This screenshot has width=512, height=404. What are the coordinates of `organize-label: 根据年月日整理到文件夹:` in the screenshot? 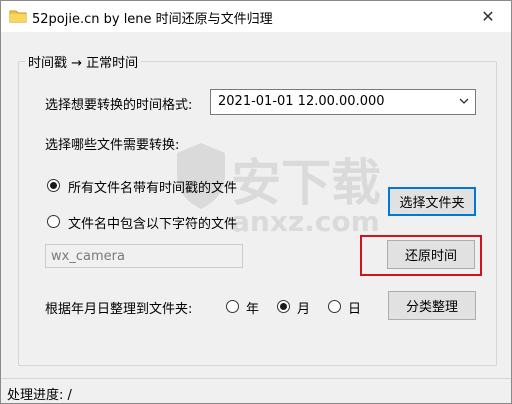 It's located at (119, 309).